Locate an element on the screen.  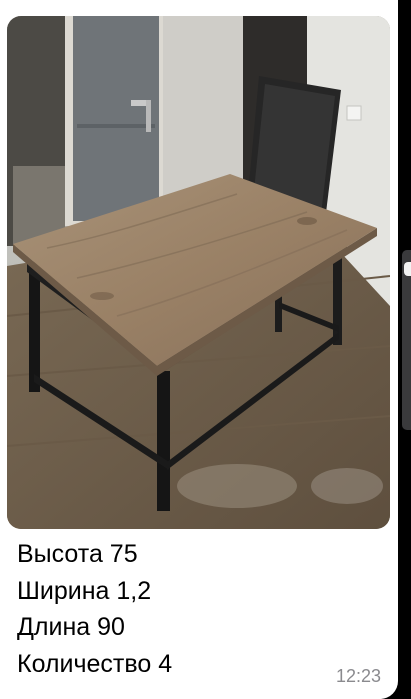
length-line: Длина 90 is located at coordinates (71, 627).